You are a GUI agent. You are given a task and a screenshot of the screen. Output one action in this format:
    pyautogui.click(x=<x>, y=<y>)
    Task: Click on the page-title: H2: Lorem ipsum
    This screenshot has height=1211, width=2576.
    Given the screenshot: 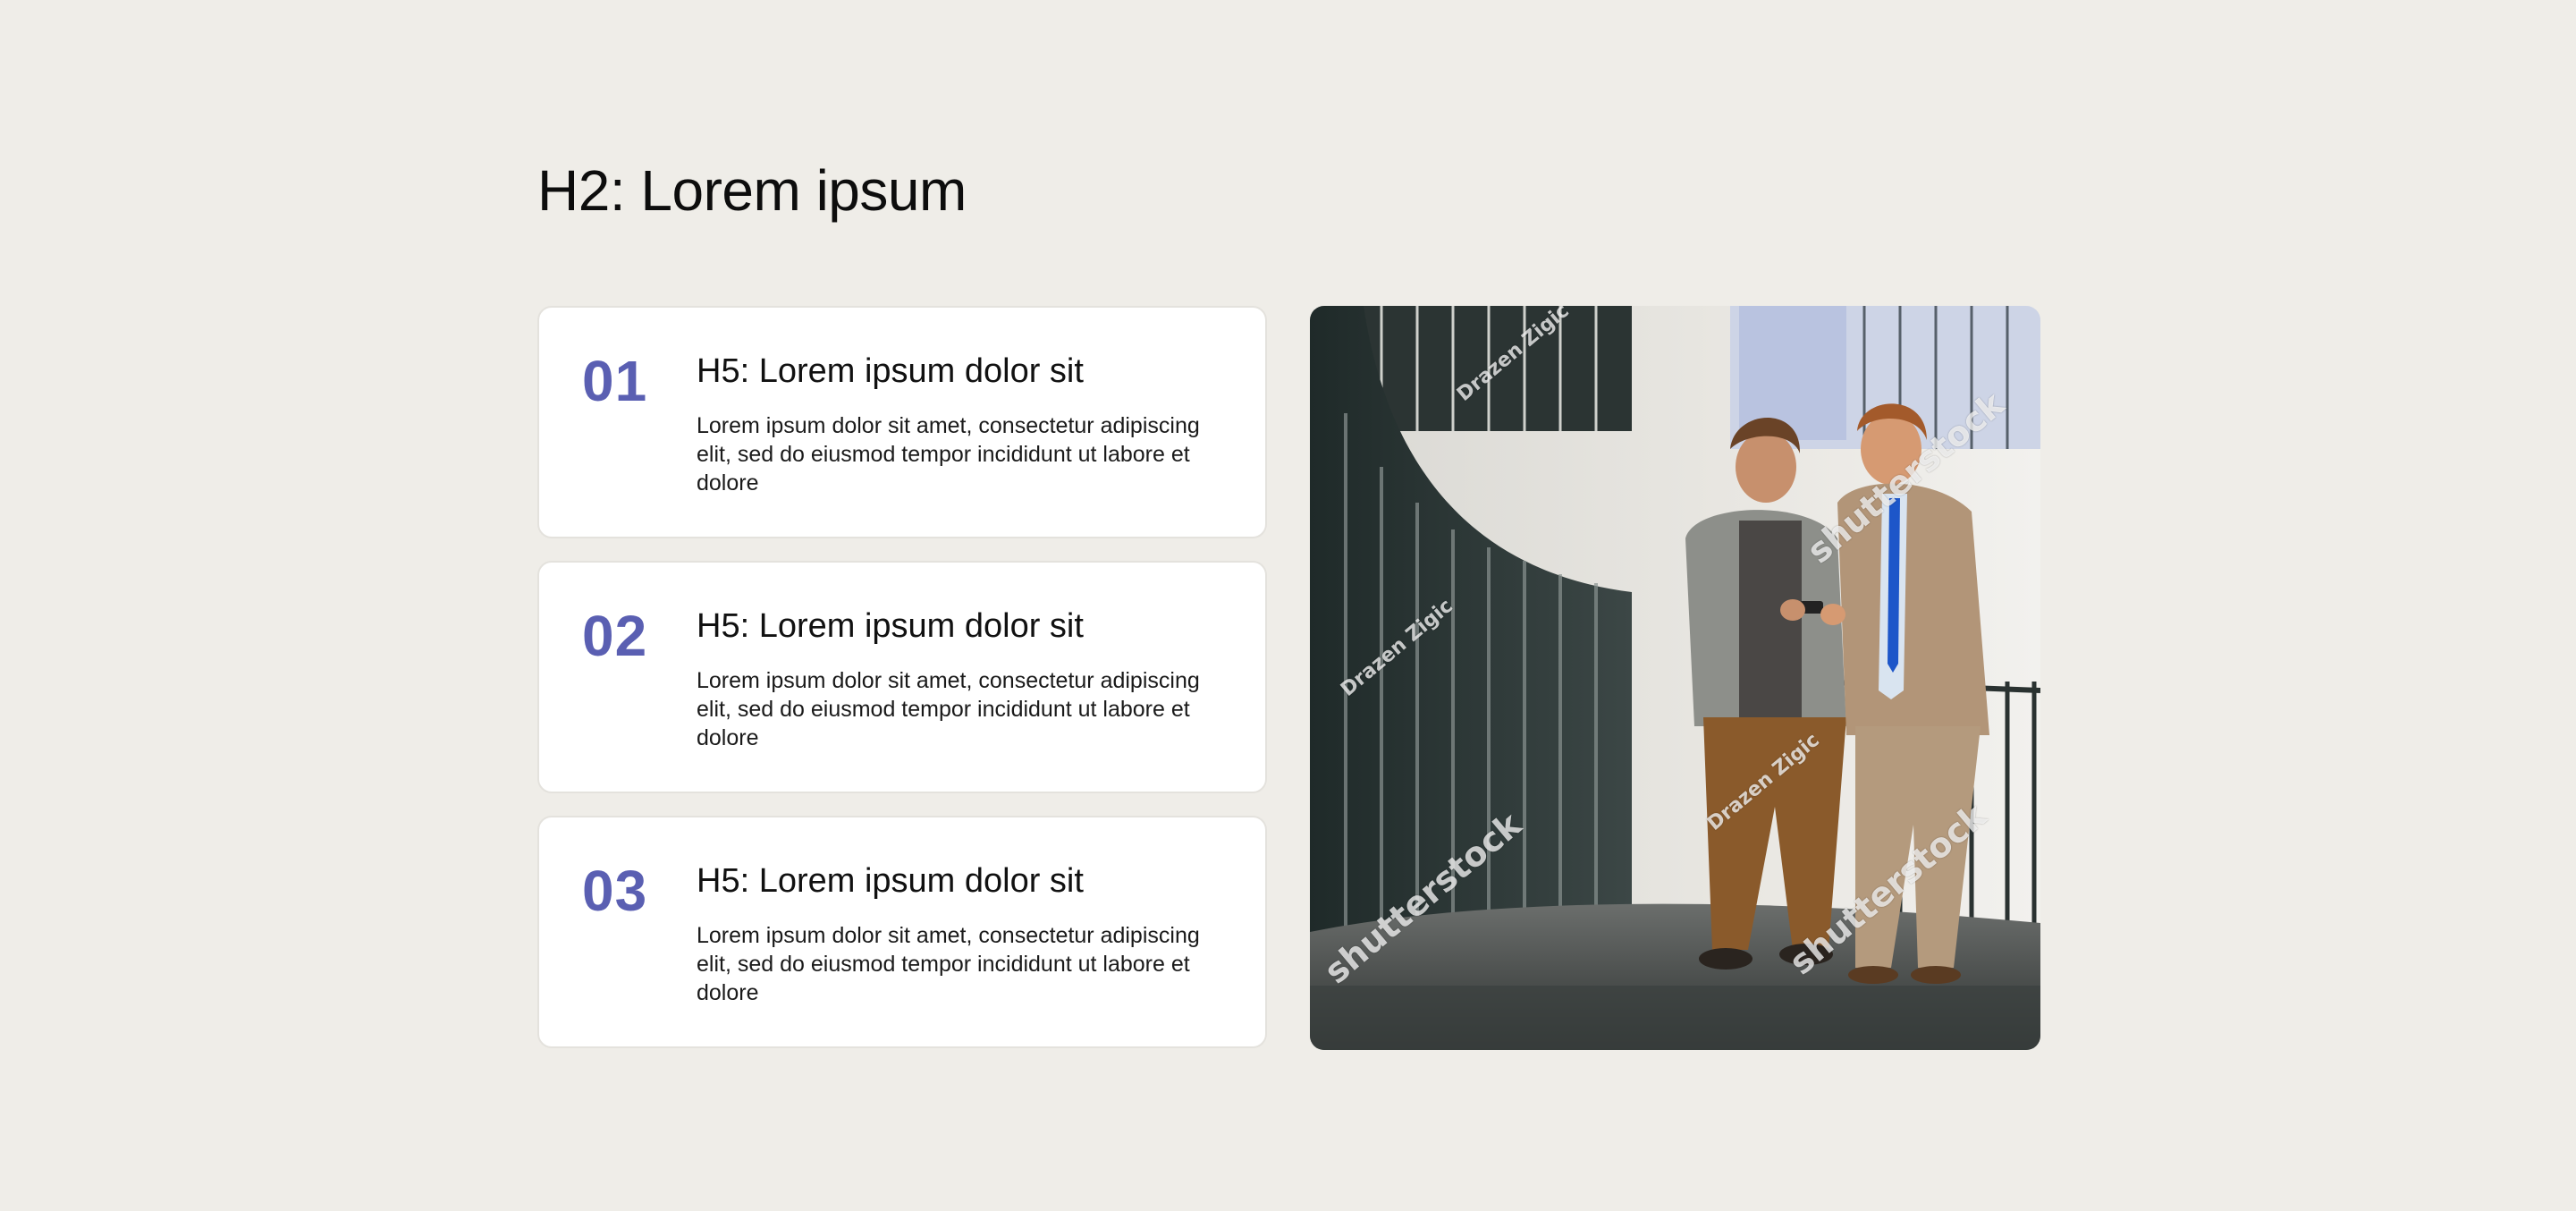 What is the action you would take?
    pyautogui.click(x=752, y=190)
    